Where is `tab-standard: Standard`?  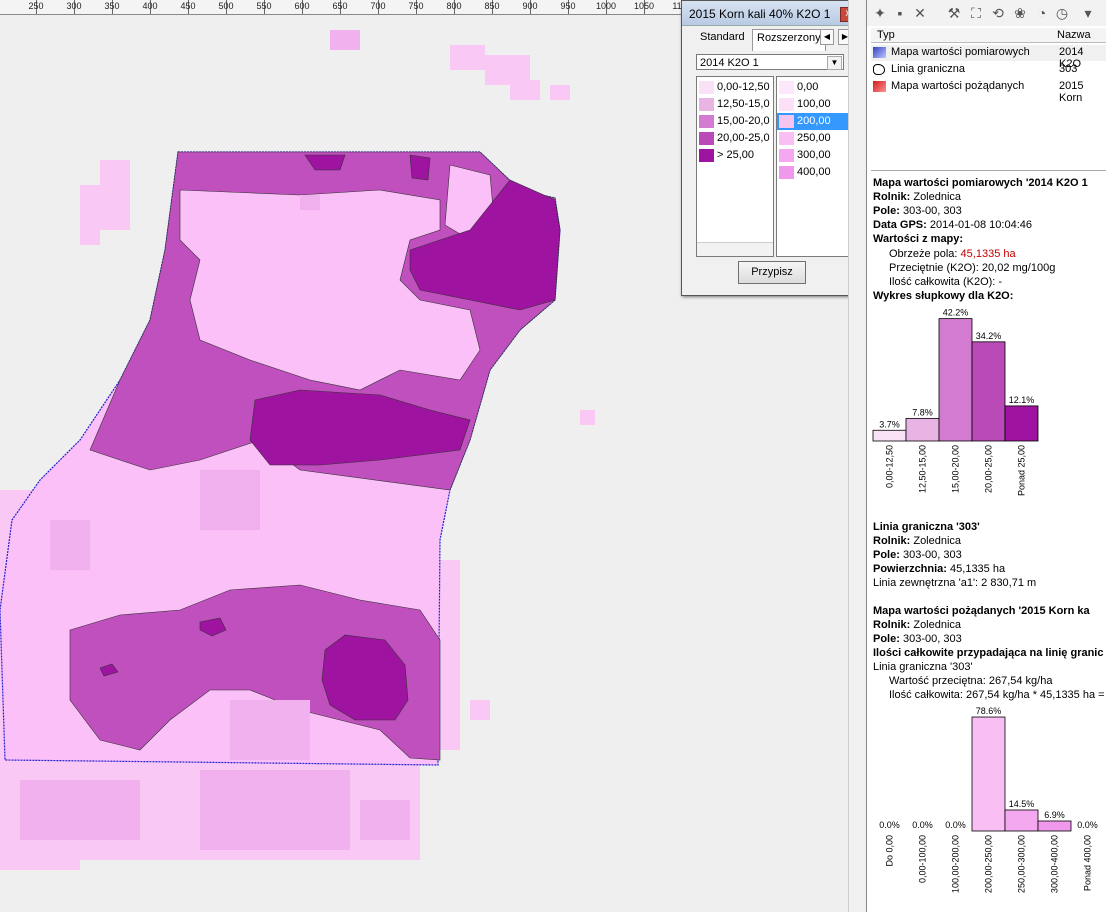
tab-standard: Standard is located at coordinates (722, 39).